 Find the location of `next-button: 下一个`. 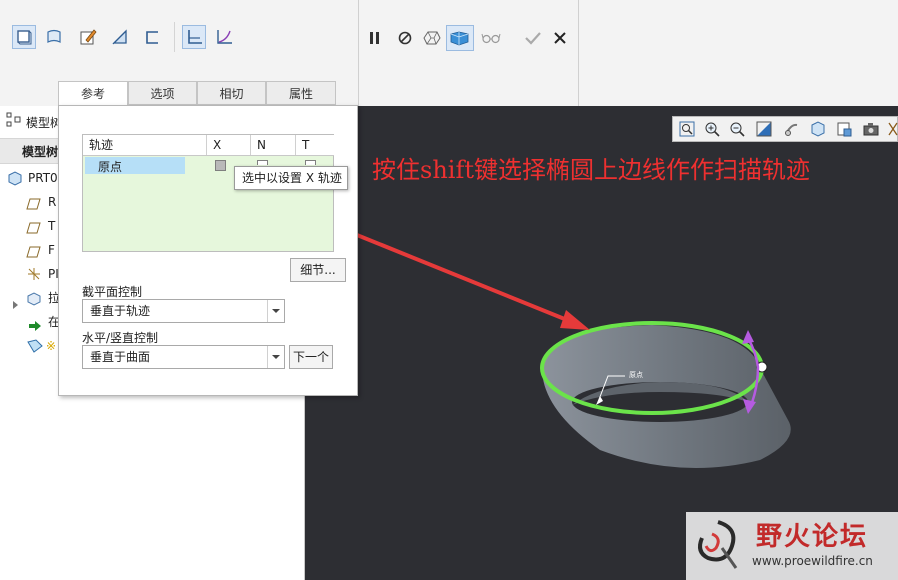

next-button: 下一个 is located at coordinates (311, 357).